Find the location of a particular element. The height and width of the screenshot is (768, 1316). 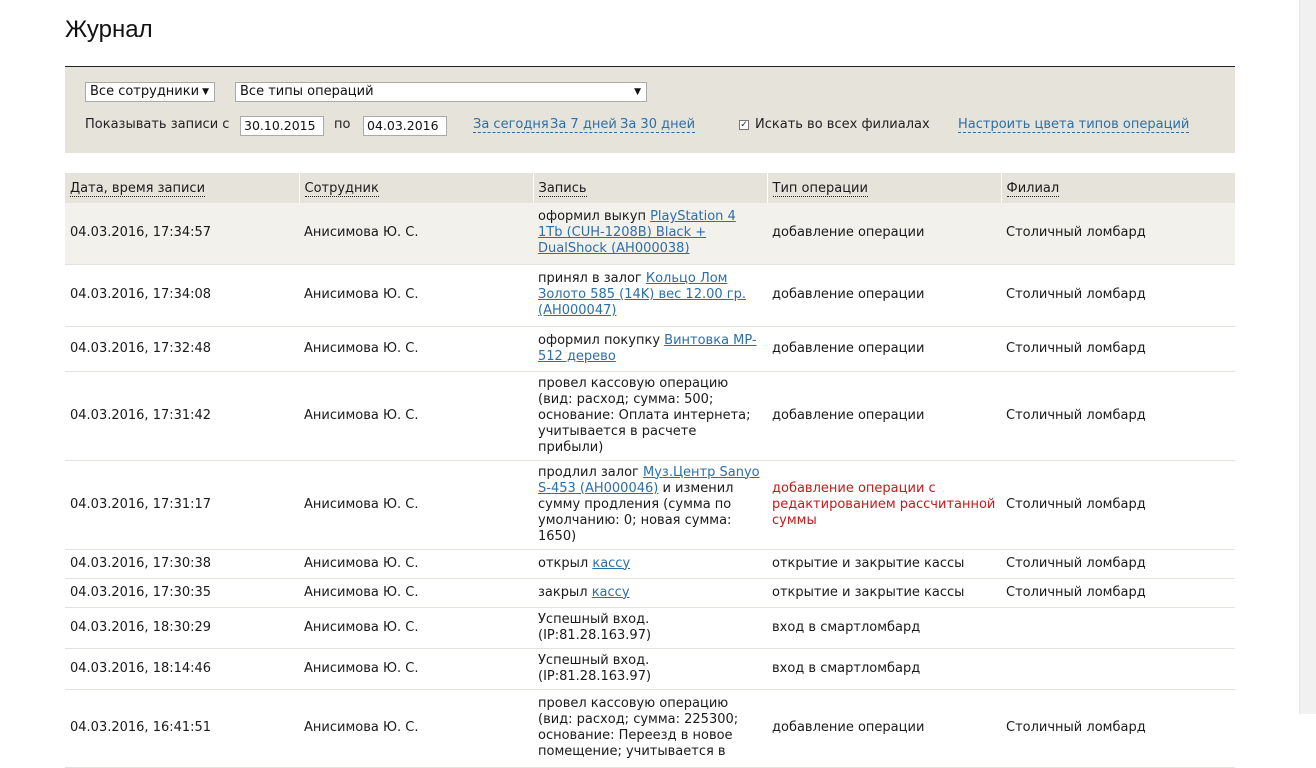

datetime-text: 04.03.2016, 17:32:48 is located at coordinates (141, 348).